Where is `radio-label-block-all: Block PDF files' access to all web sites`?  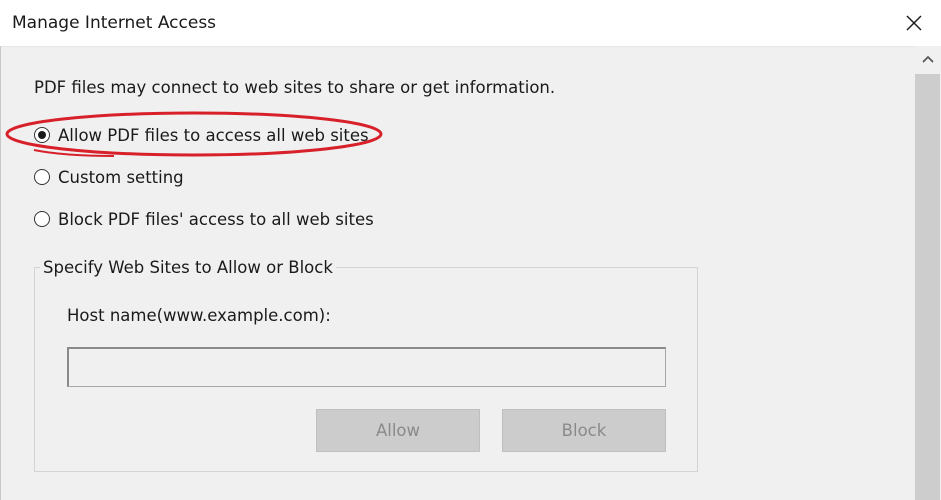 radio-label-block-all: Block PDF files' access to all web sites is located at coordinates (216, 219).